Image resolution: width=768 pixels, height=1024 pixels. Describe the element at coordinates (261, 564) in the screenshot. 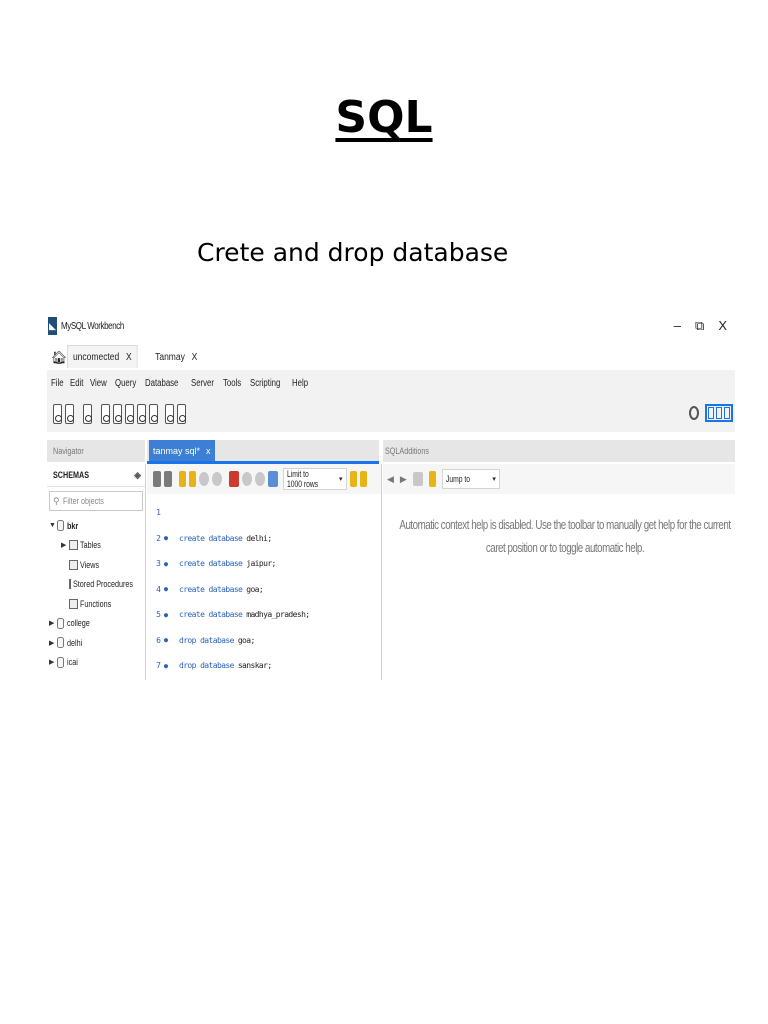

I see `sql-identifier: jaipur;` at that location.